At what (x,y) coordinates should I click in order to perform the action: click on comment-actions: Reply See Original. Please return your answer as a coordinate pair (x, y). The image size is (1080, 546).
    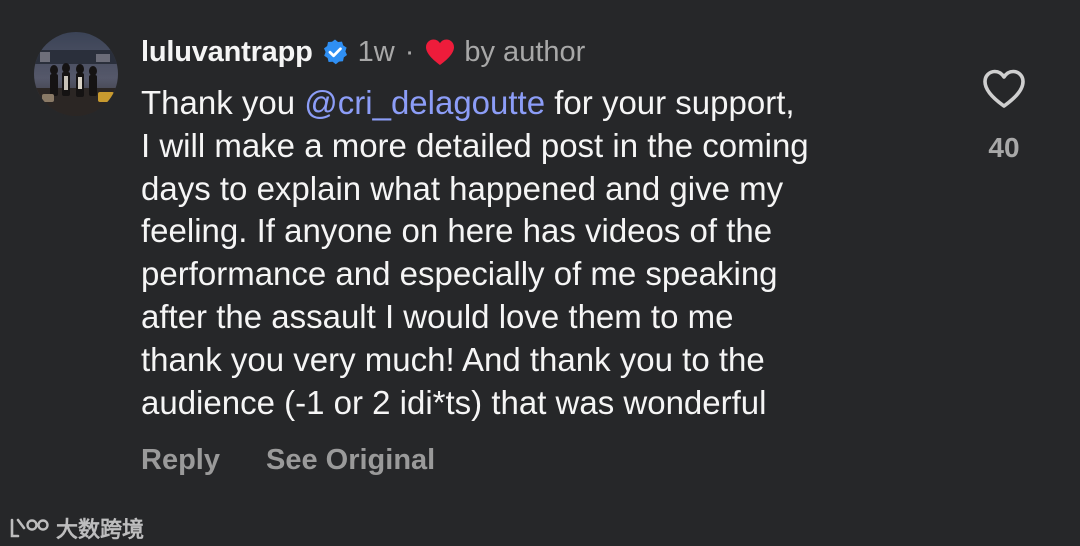
    Looking at the image, I should click on (288, 460).